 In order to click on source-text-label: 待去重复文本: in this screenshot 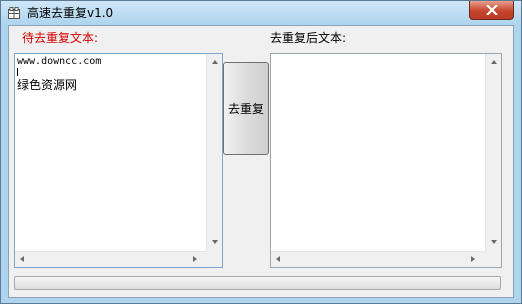, I will do `click(60, 38)`.